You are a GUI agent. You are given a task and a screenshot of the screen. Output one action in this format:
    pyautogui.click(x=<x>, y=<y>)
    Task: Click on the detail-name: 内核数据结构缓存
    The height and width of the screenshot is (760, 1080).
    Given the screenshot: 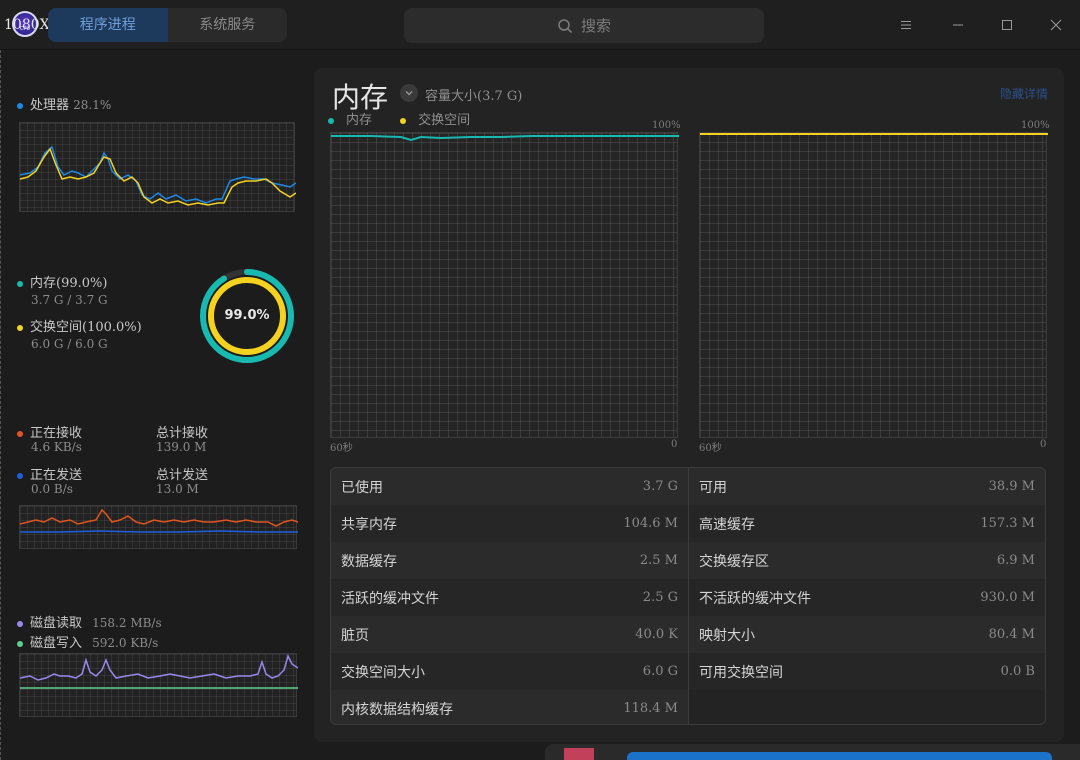 What is the action you would take?
    pyautogui.click(x=397, y=709)
    